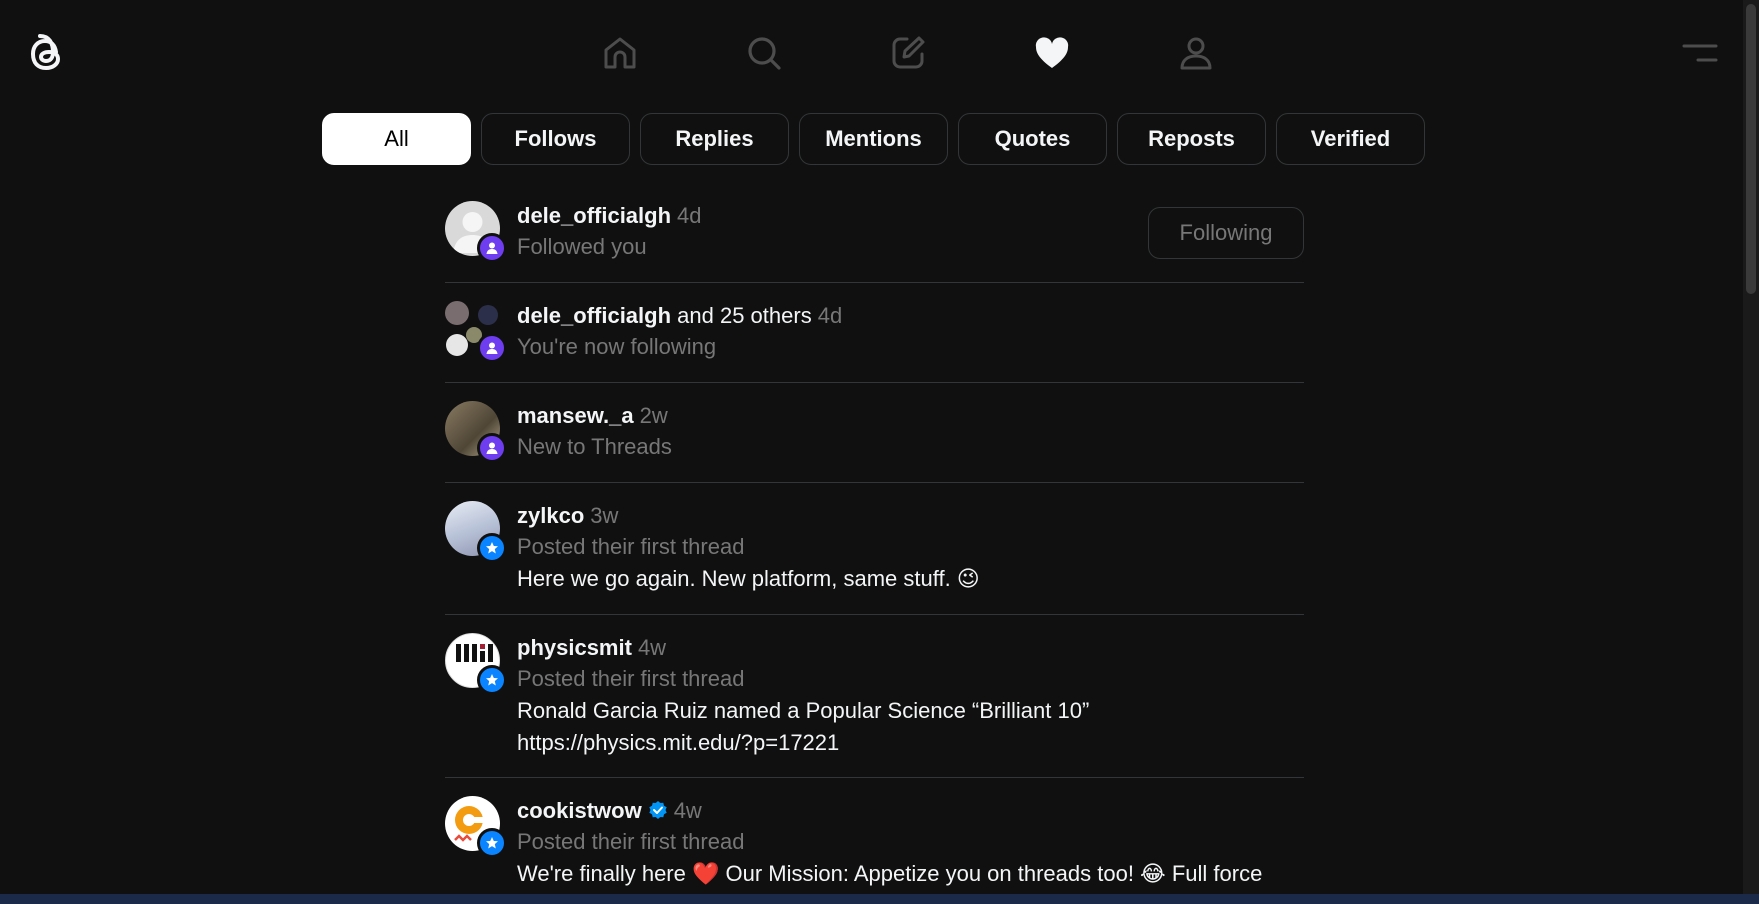  What do you see at coordinates (653, 415) in the screenshot?
I see `timestamp: 2w` at bounding box center [653, 415].